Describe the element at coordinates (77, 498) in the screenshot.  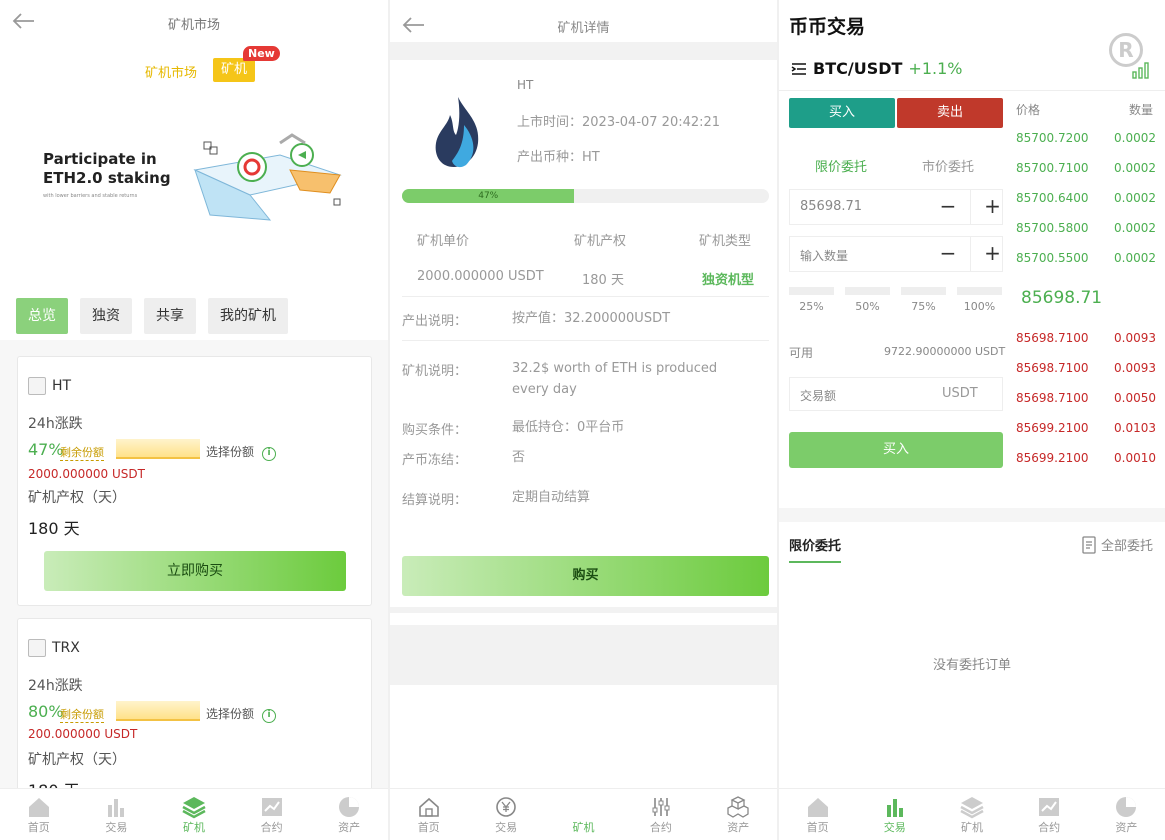
I see `property-label: 矿机产权（天）` at that location.